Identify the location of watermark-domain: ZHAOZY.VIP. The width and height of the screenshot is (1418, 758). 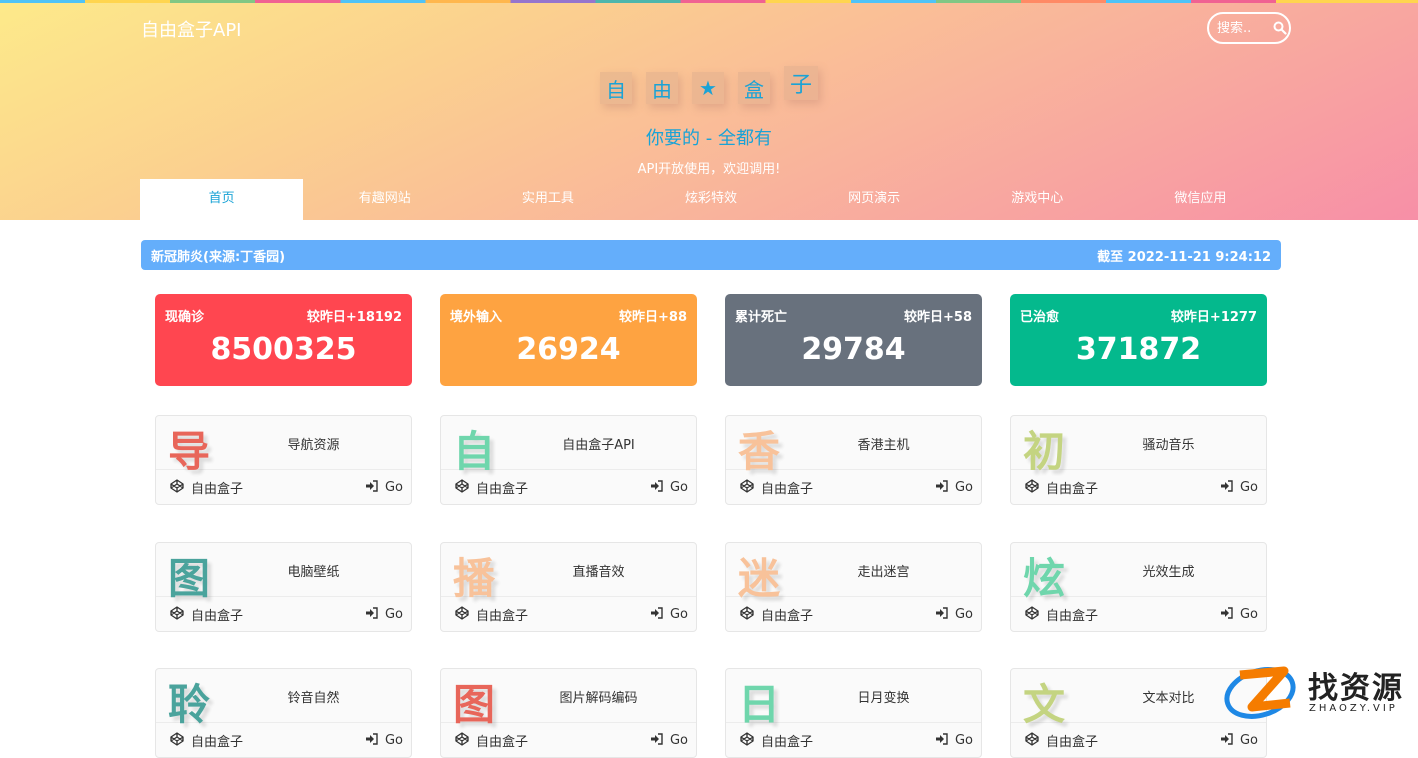
(1353, 708).